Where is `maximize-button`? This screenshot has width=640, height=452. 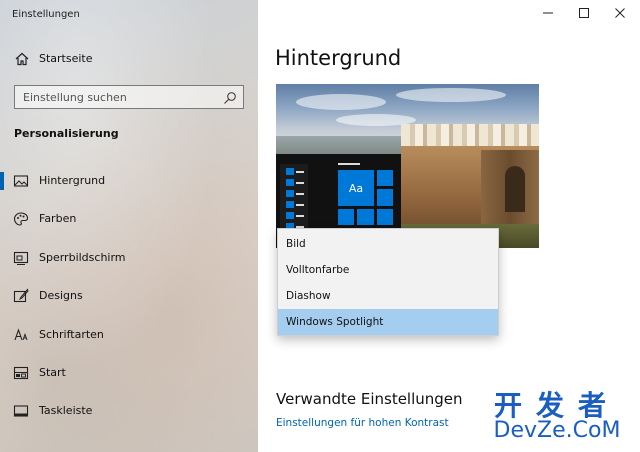
maximize-button is located at coordinates (584, 13).